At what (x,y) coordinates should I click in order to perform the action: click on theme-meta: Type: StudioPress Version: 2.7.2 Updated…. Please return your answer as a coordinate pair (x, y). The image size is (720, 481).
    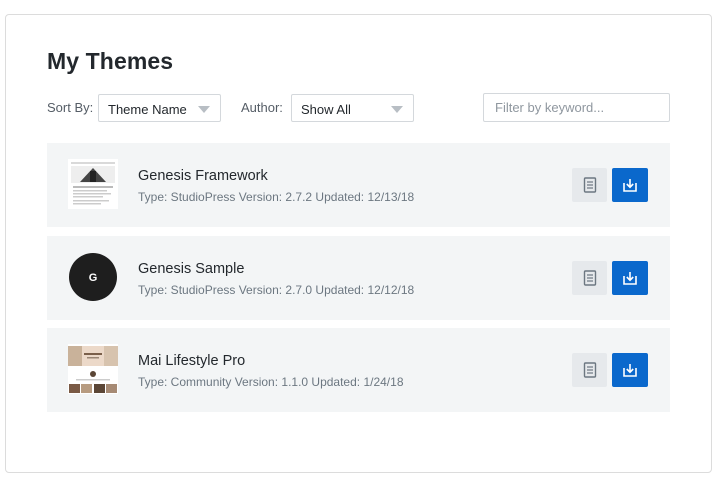
    Looking at the image, I should click on (276, 197).